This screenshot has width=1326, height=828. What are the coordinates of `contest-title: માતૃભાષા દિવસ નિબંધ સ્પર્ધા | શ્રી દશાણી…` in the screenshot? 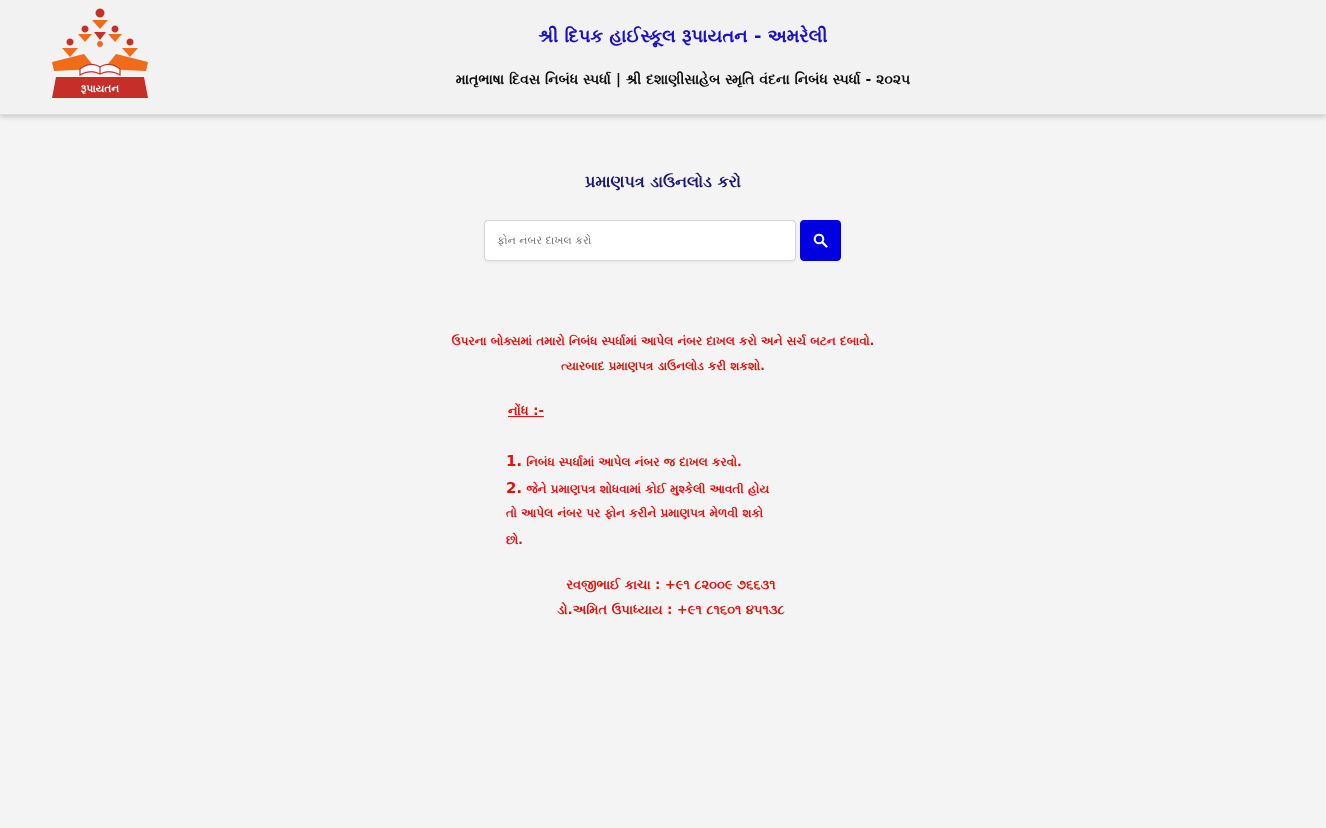 It's located at (683, 80).